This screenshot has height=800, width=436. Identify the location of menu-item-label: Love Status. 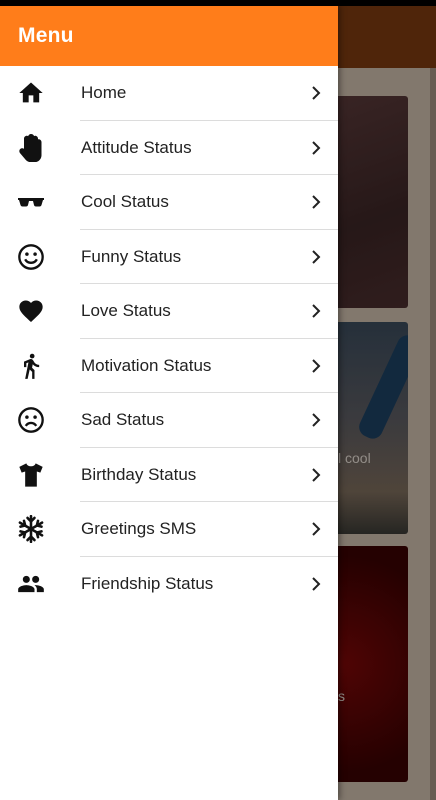
(126, 311).